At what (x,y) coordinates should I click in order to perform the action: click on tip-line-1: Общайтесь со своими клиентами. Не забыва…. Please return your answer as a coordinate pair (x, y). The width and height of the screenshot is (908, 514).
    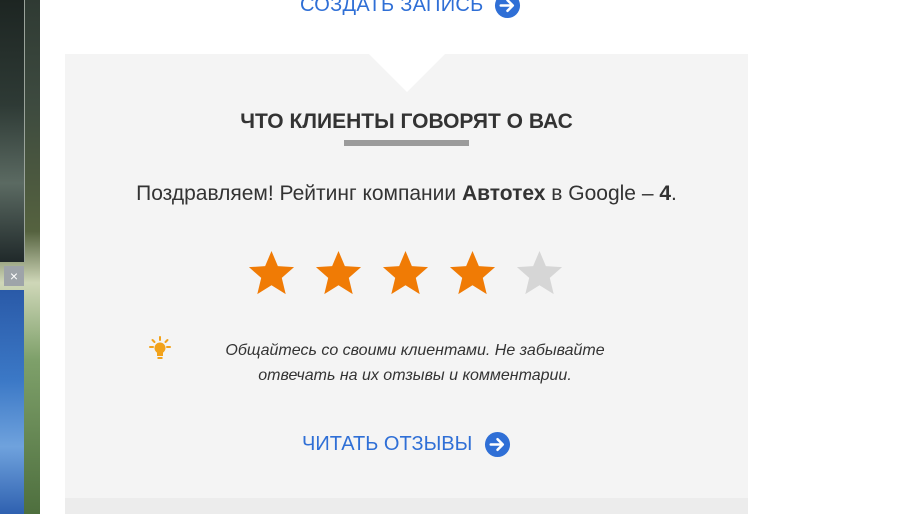
    Looking at the image, I should click on (415, 350).